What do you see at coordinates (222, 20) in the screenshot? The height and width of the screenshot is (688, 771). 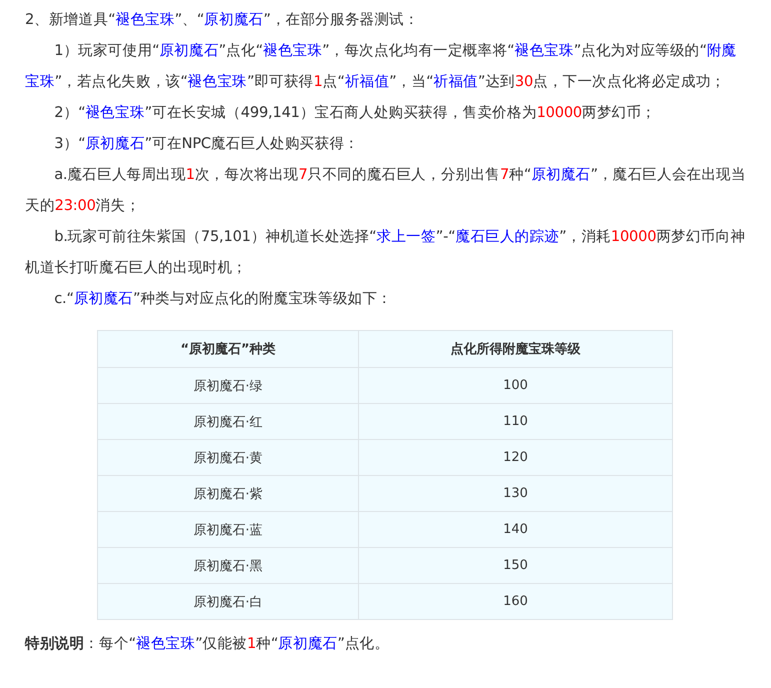 I see `paragraph: 2、新增道具“褪色宝珠”、“原初魔石”，在部分服务器测试：` at bounding box center [222, 20].